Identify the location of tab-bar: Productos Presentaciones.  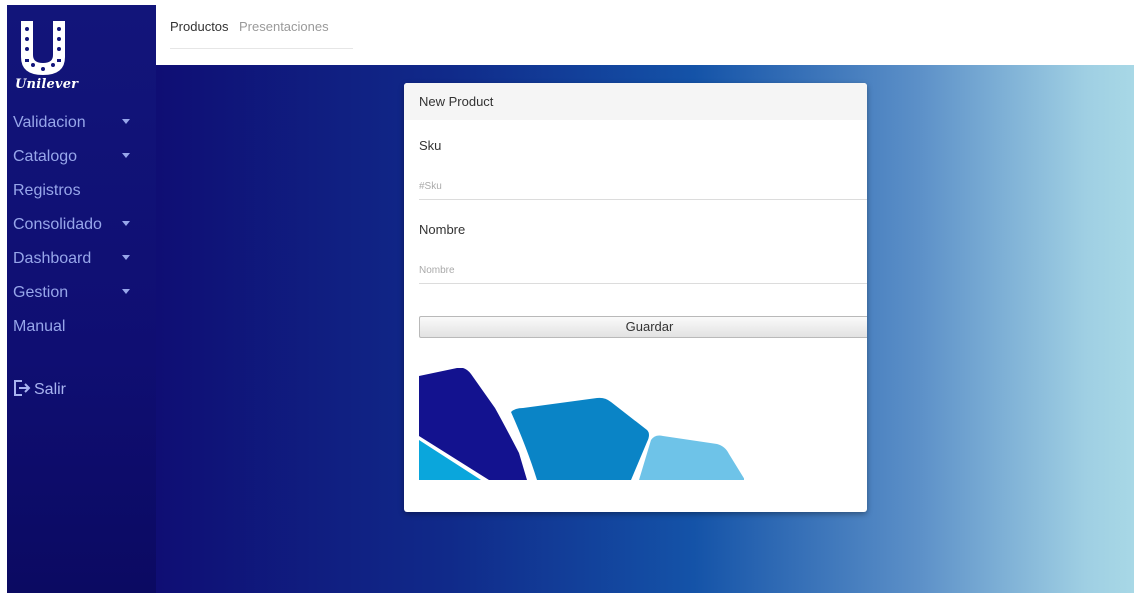
(261, 33).